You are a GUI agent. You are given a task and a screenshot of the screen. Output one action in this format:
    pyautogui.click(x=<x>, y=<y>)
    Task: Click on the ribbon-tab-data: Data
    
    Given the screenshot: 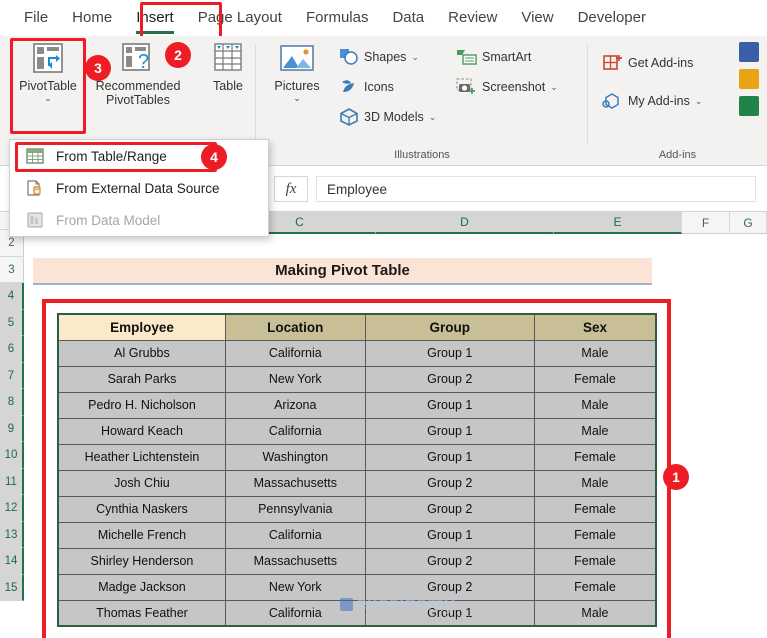 What is the action you would take?
    pyautogui.click(x=408, y=18)
    